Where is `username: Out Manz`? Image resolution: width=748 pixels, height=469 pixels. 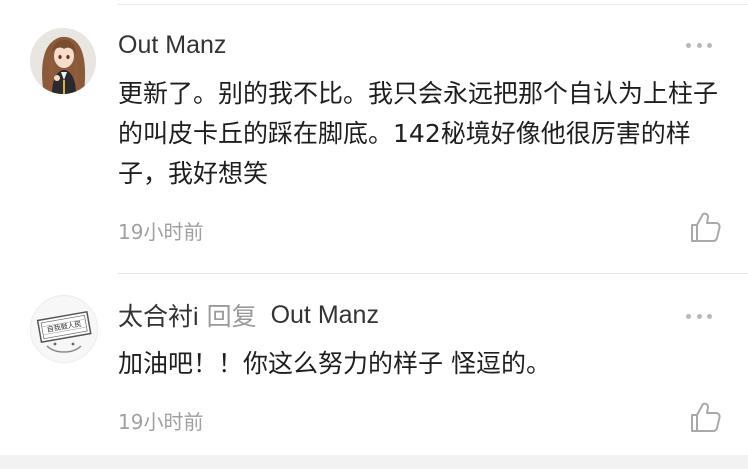 username: Out Manz is located at coordinates (172, 45).